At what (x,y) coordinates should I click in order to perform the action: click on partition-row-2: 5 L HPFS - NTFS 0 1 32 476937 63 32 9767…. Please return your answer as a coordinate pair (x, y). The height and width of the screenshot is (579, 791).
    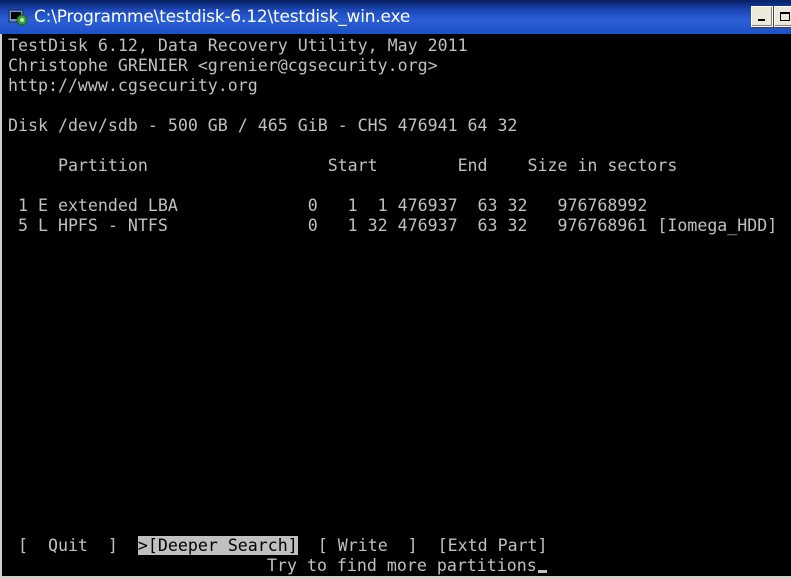
    Looking at the image, I should click on (392, 226).